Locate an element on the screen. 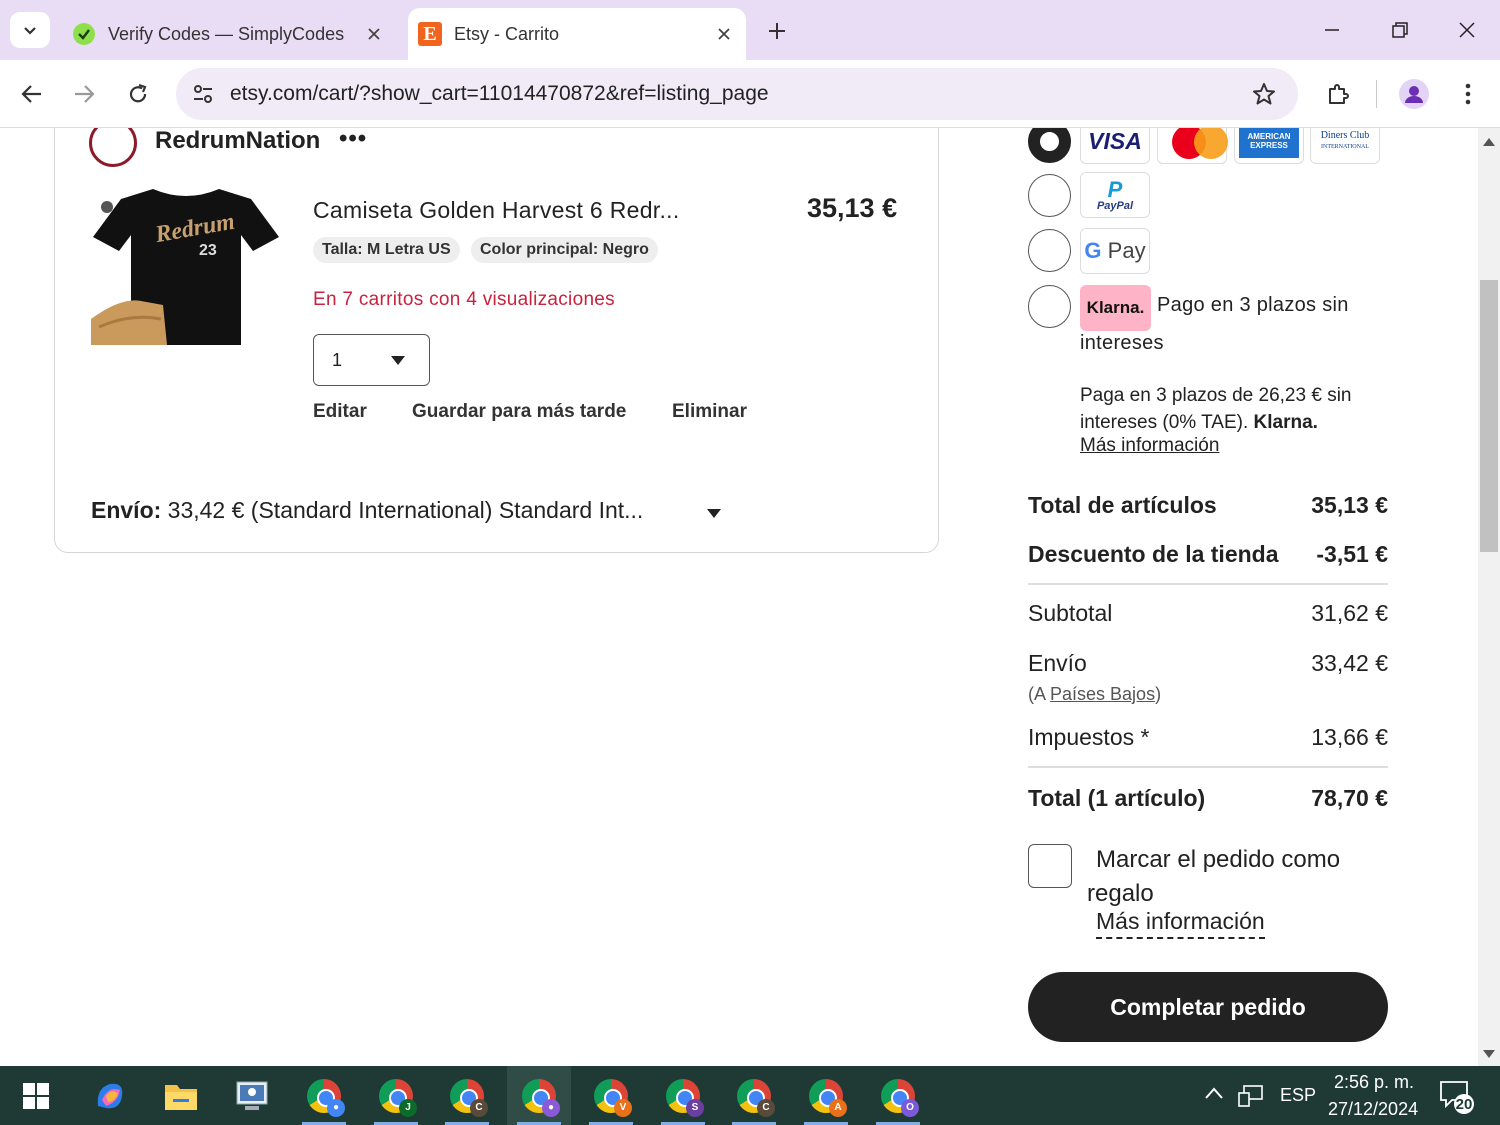 Image resolution: width=1500 pixels, height=1125 pixels. radio-klarna is located at coordinates (1049, 306).